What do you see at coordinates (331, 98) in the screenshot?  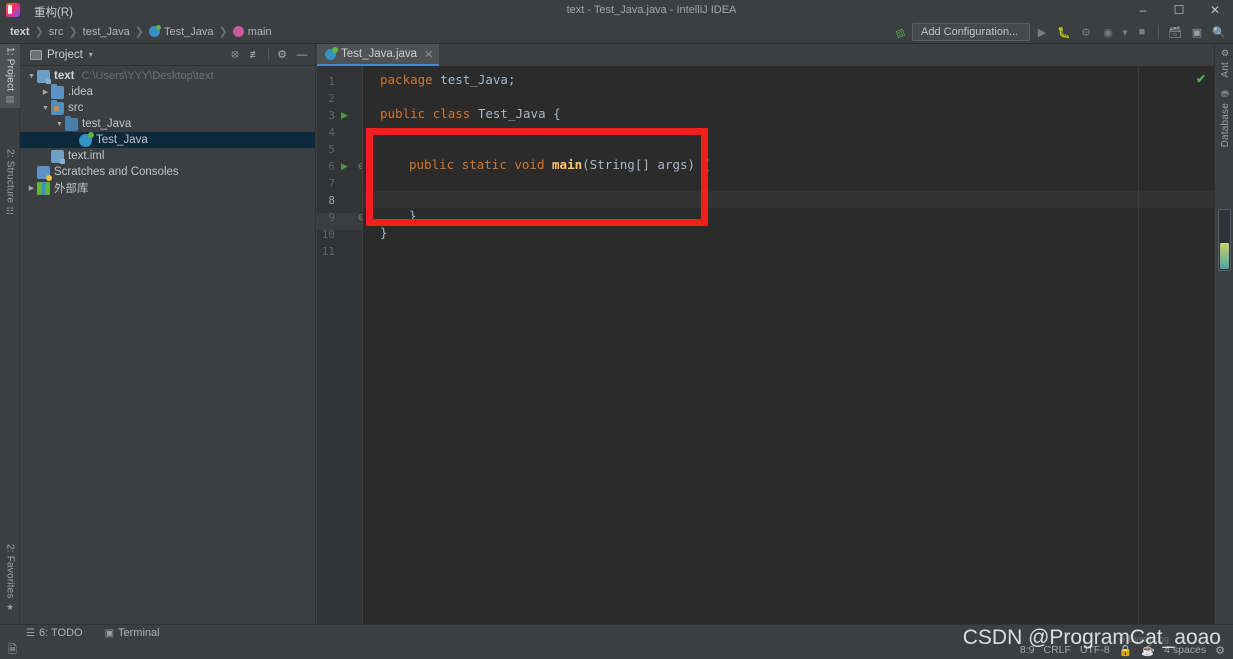 I see `line-number-2: 2` at bounding box center [331, 98].